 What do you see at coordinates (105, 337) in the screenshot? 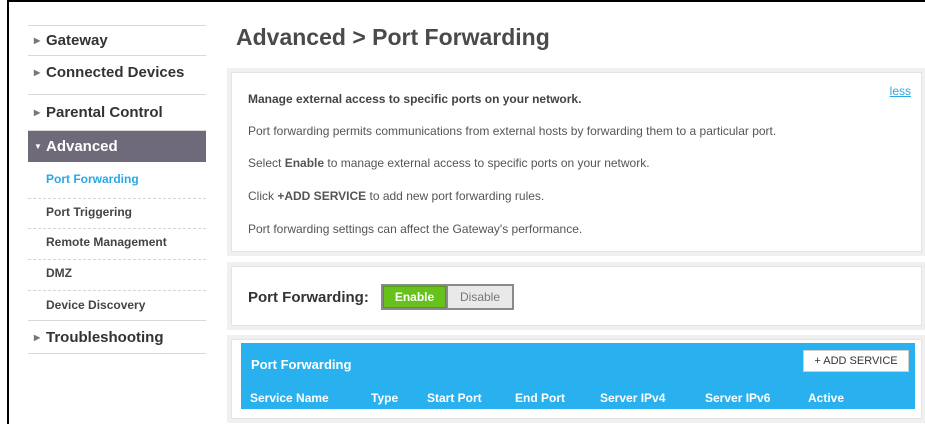
I see `sidebar-item-label: Troubleshooting` at bounding box center [105, 337].